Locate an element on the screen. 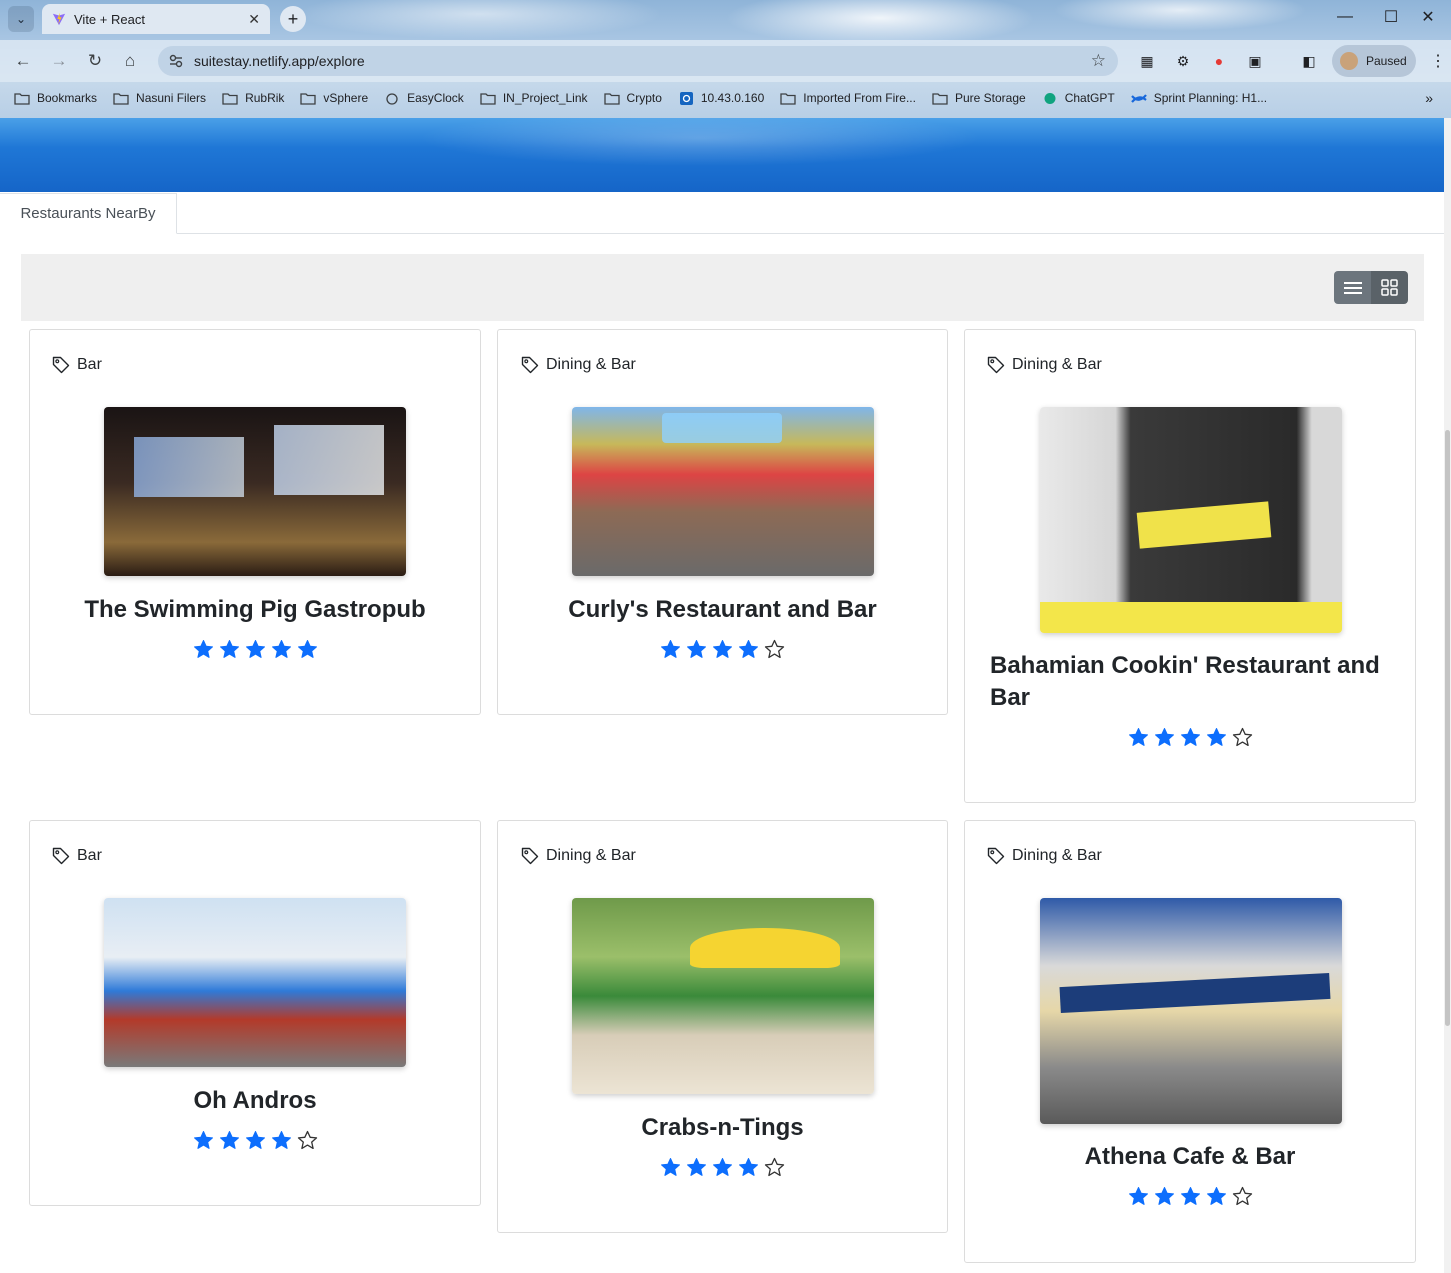 Image resolution: width=1451 pixels, height=1273 pixels. side-panel-icon: ◧ is located at coordinates (1309, 61).